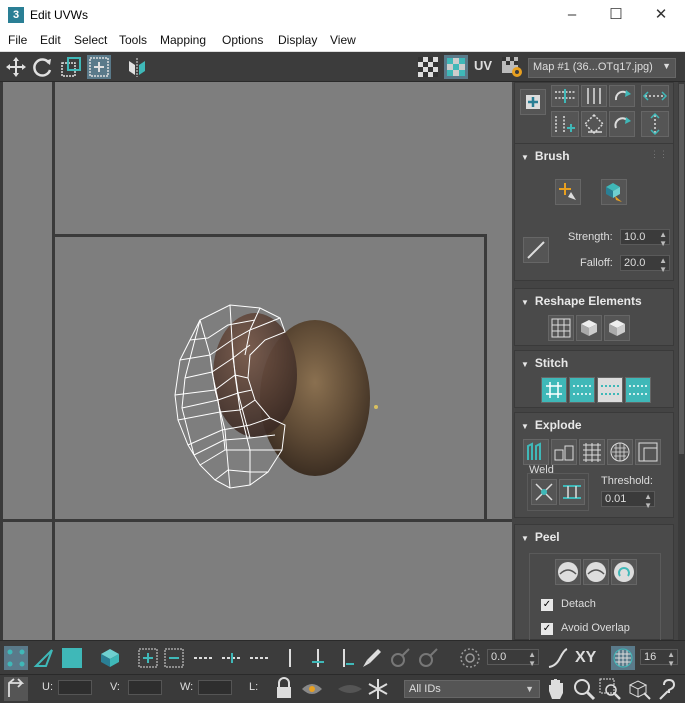  What do you see at coordinates (554, 390) in the screenshot?
I see `stitch-custom-button` at bounding box center [554, 390].